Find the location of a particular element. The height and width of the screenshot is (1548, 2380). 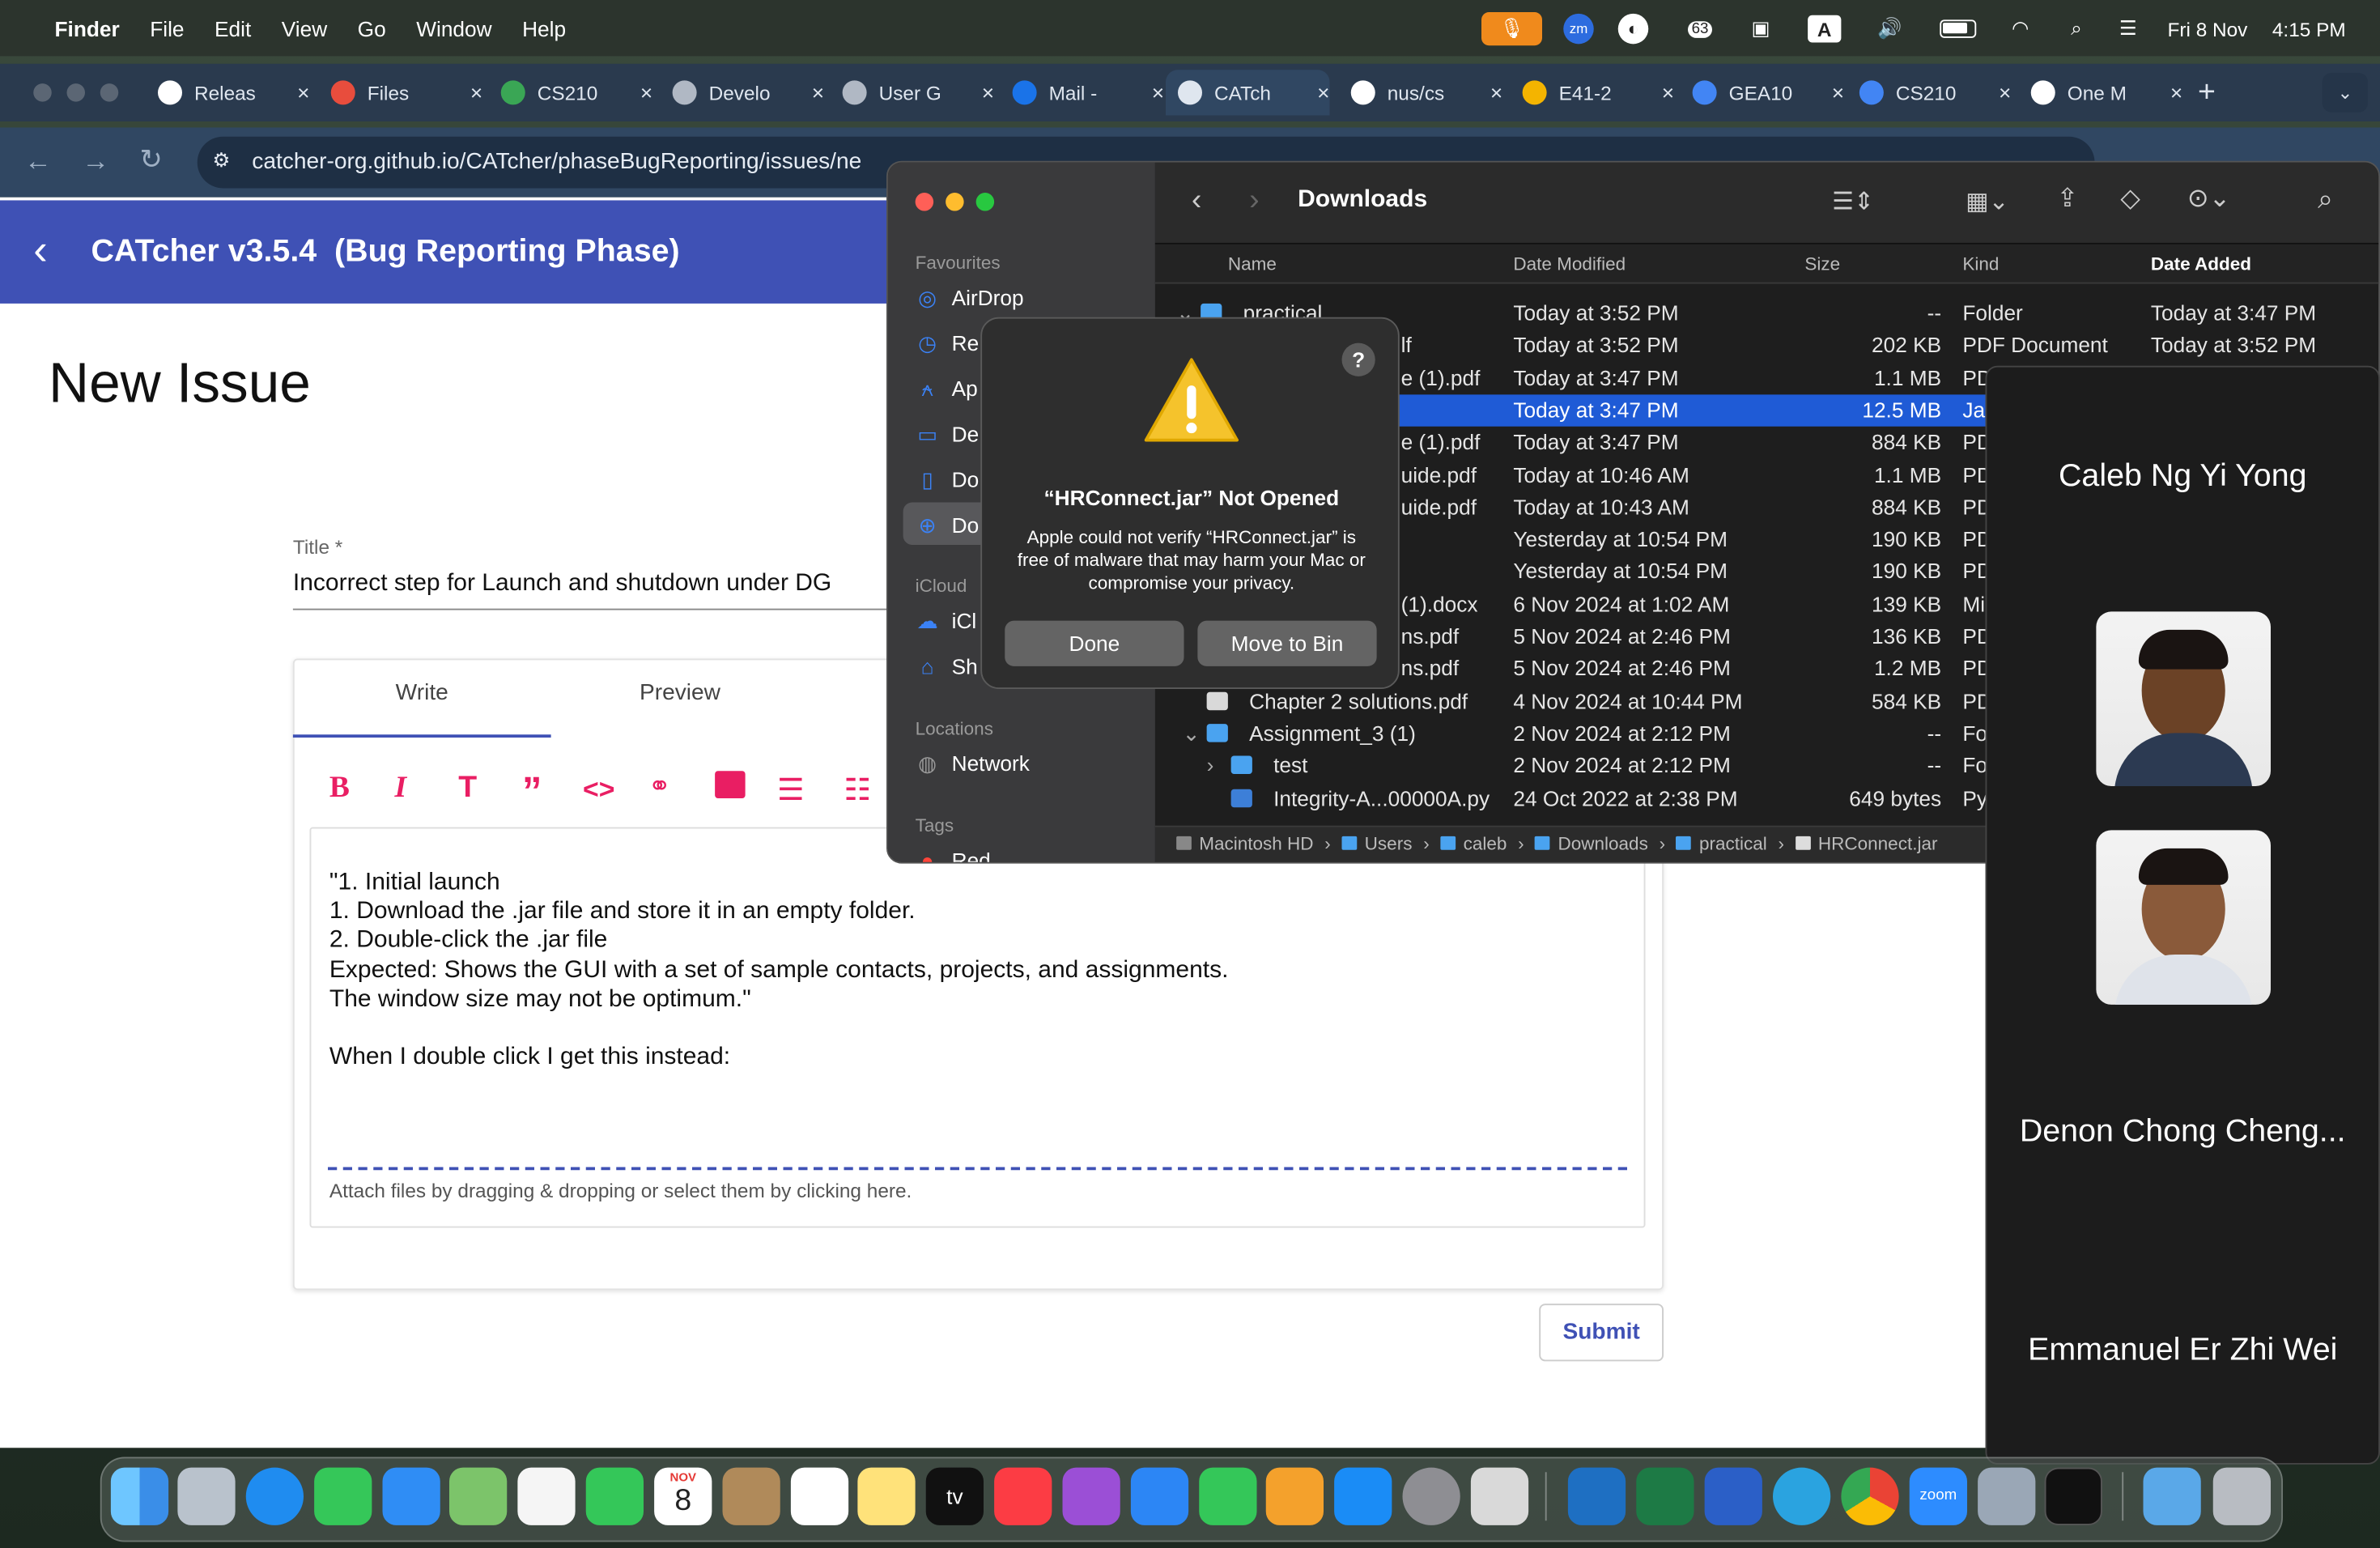

tab-overview-chevron-icon: ⌄ is located at coordinates (2345, 92).